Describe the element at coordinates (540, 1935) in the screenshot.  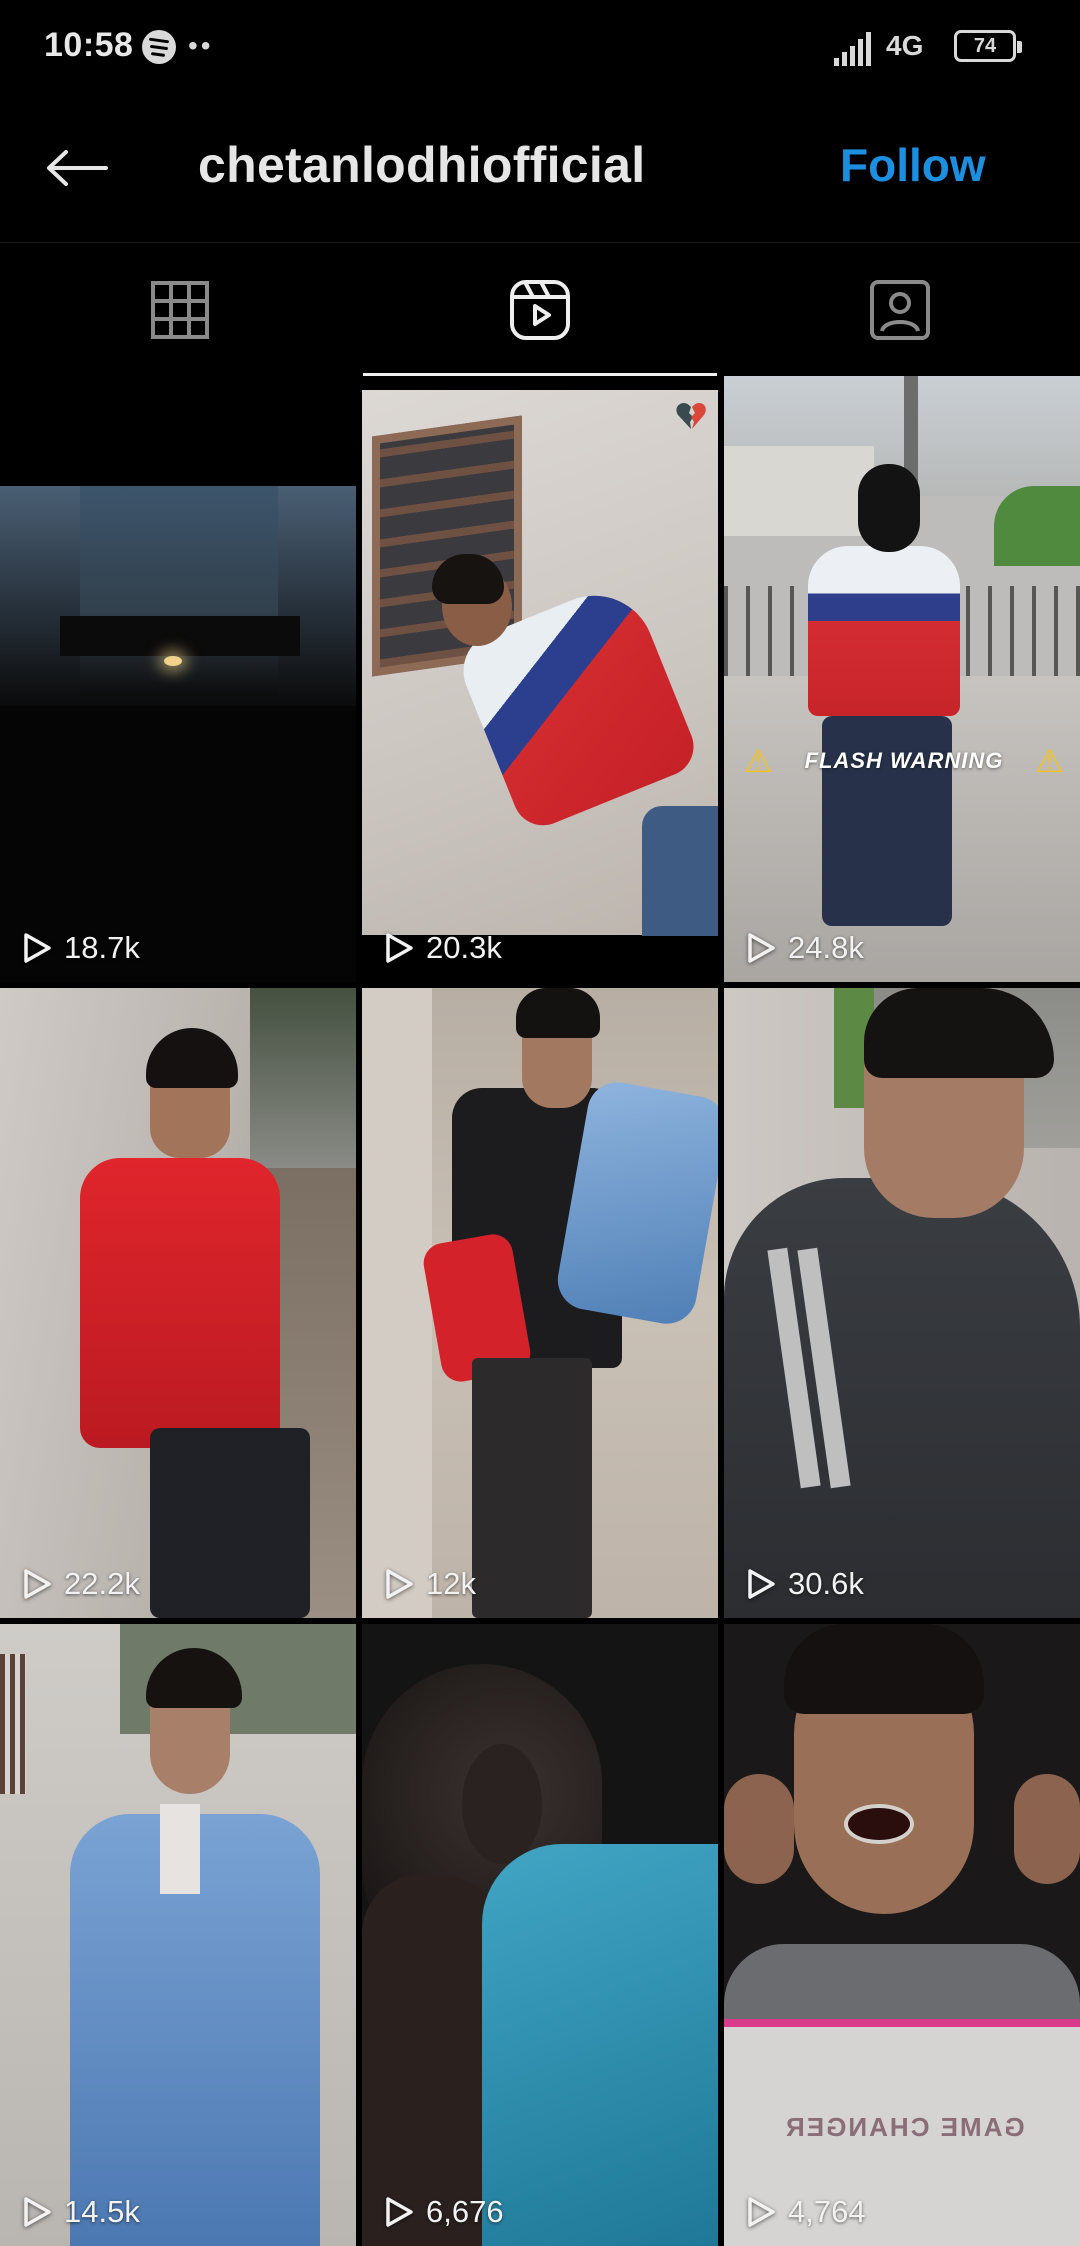
I see `reel-thumbnail: 6,676` at that location.